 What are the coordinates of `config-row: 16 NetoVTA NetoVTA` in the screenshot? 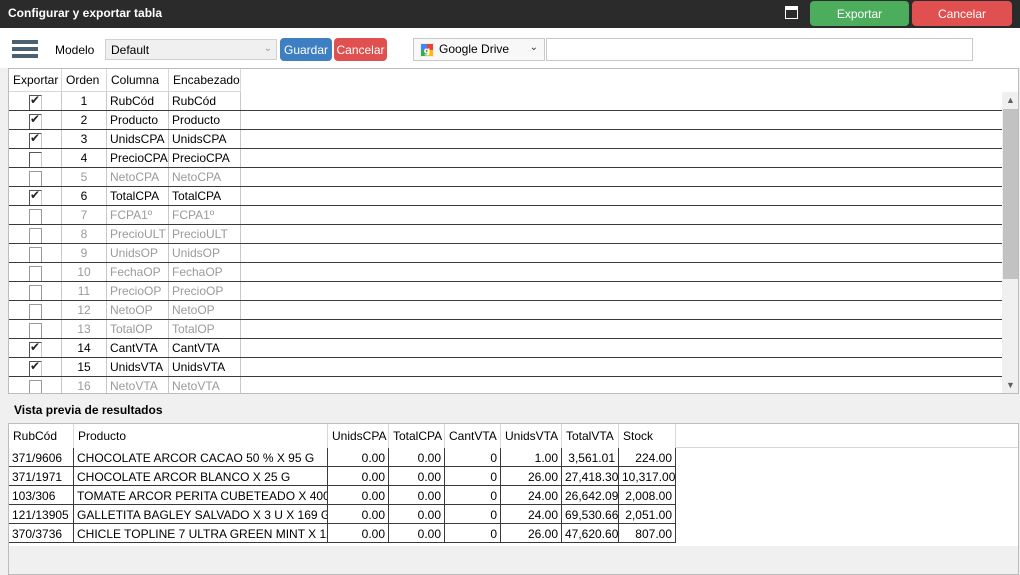 It's located at (505, 385).